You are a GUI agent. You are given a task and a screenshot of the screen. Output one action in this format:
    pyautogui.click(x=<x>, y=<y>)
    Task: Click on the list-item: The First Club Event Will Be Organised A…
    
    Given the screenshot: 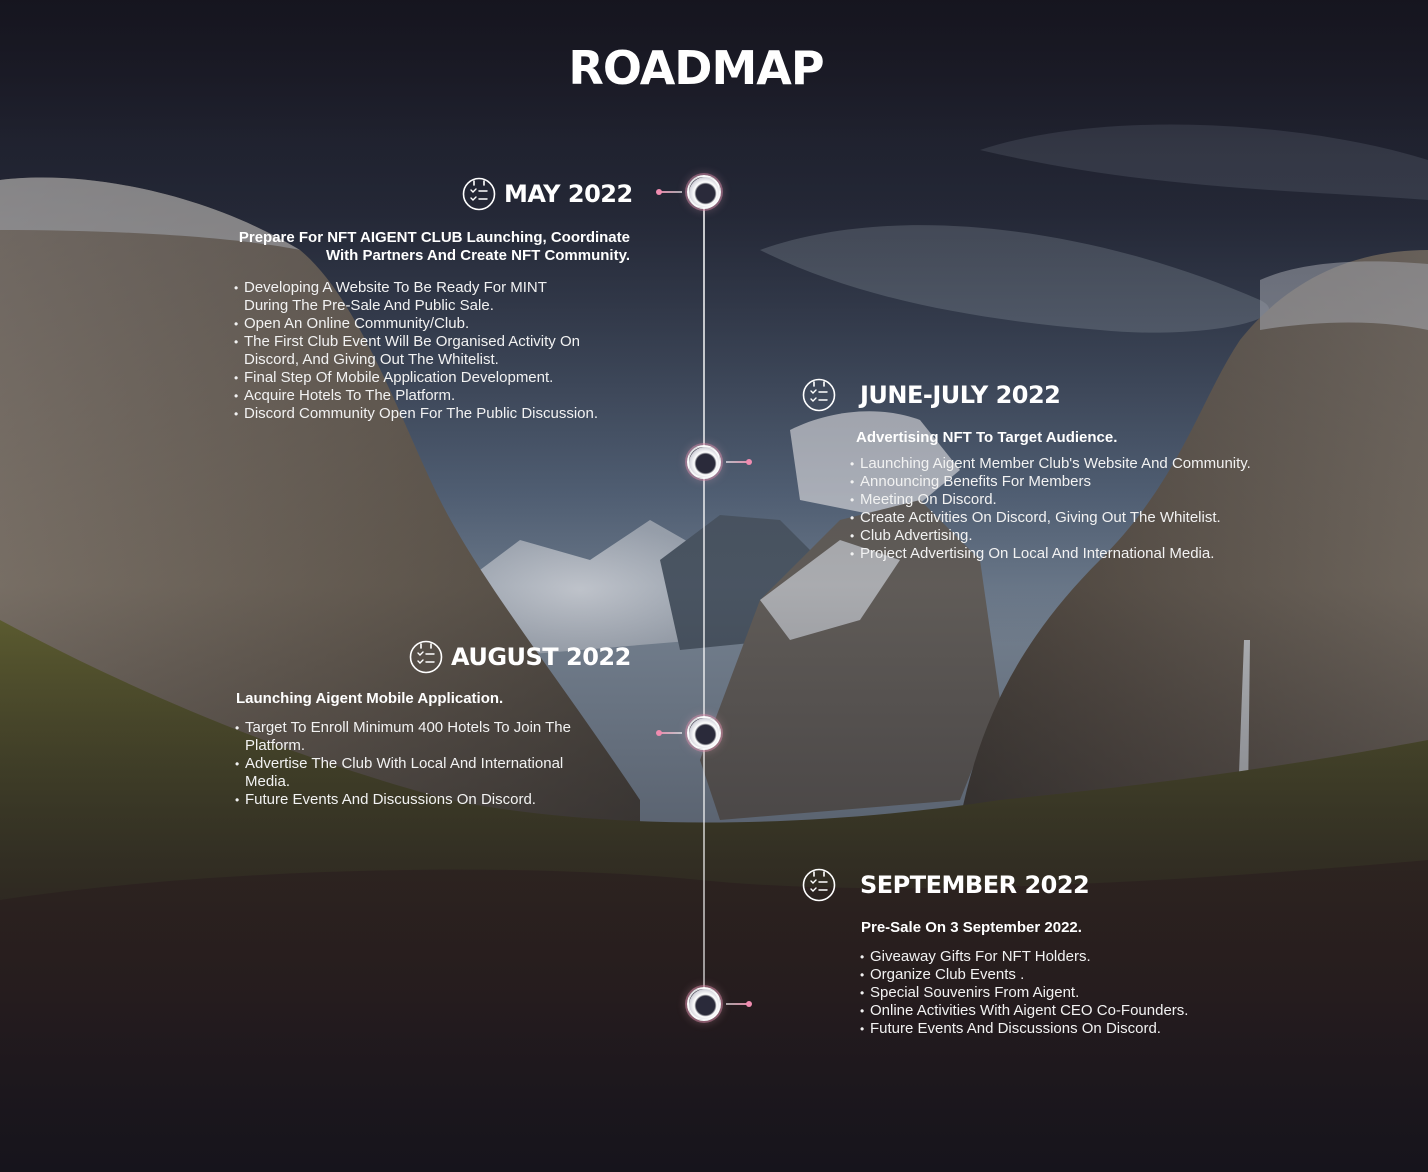 What is the action you would take?
    pyautogui.click(x=410, y=351)
    